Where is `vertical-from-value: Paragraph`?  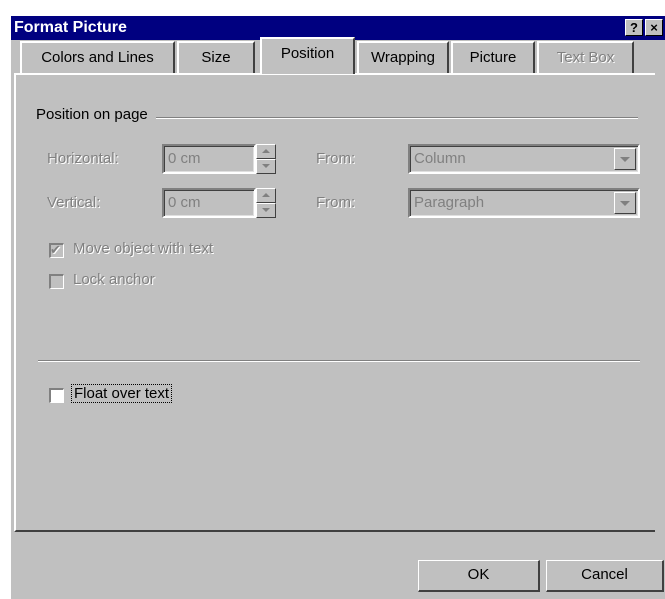 vertical-from-value: Paragraph is located at coordinates (449, 202).